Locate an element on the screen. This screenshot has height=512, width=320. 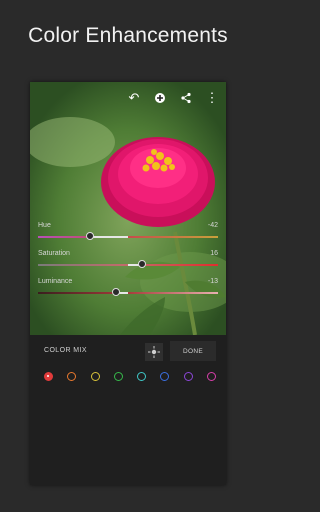
slider-hue: Hue -42 is located at coordinates (128, 234).